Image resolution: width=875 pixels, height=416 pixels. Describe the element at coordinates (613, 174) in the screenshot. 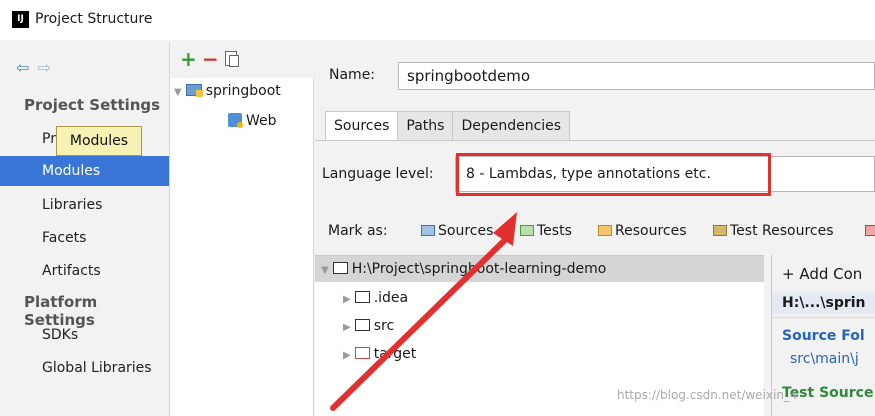

I see `highlight-box` at that location.